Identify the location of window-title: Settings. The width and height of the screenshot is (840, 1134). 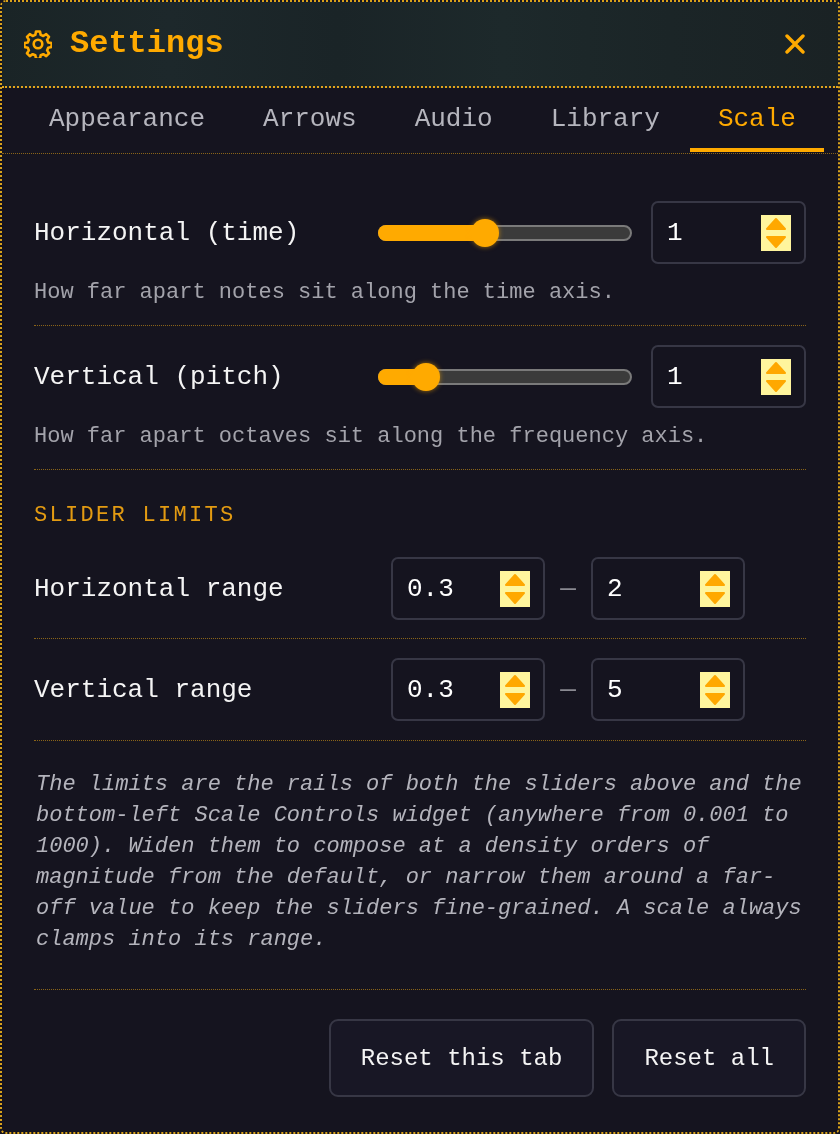
(147, 44).